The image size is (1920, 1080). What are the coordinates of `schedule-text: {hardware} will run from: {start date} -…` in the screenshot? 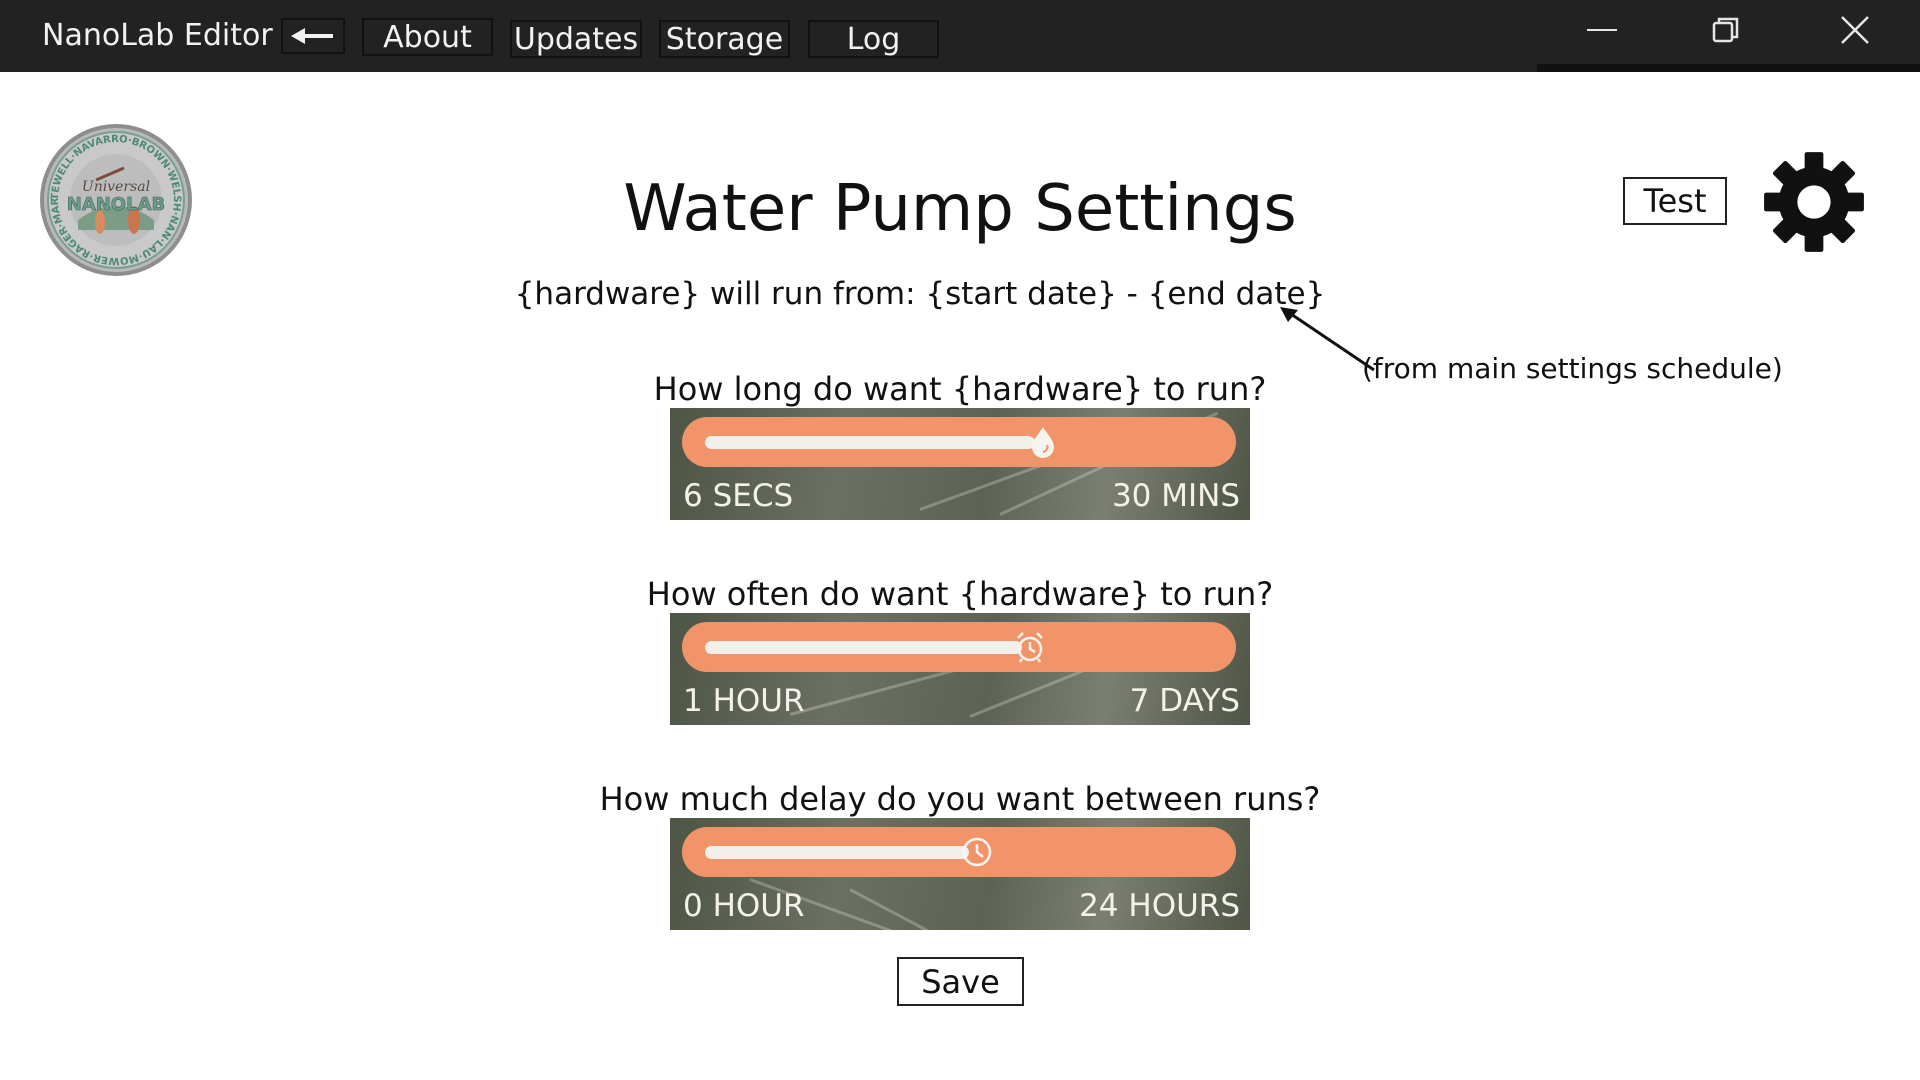 It's located at (920, 294).